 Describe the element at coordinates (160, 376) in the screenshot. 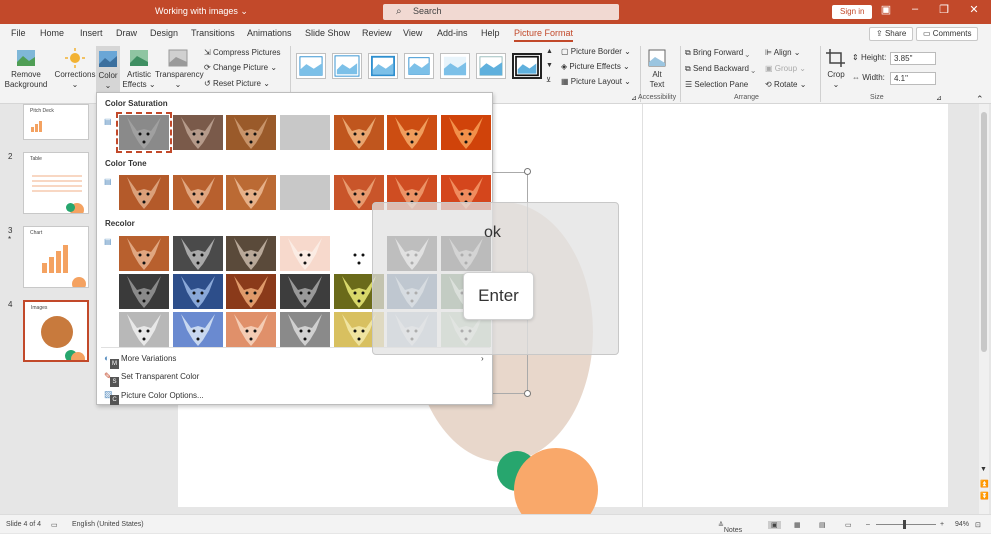

I see `set-transparent-color-item: Set Transparent Color` at that location.